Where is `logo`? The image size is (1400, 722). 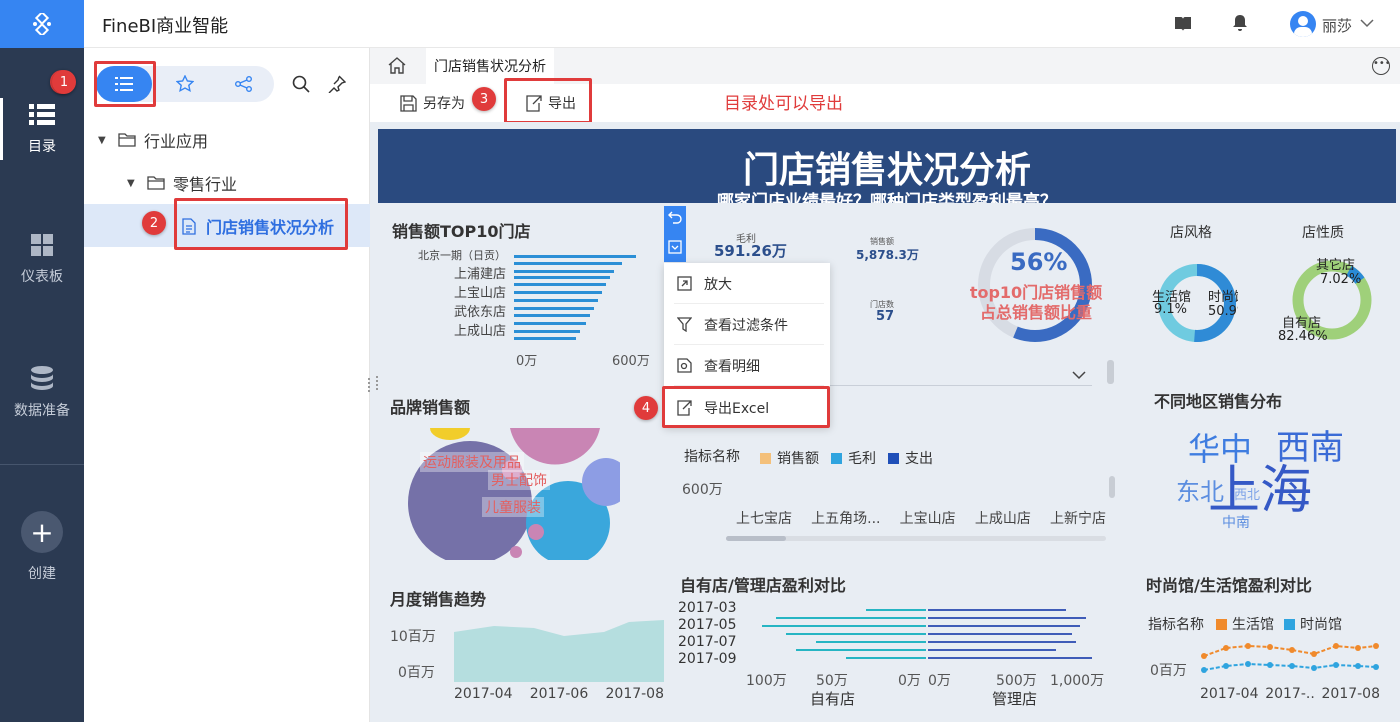 logo is located at coordinates (42, 24).